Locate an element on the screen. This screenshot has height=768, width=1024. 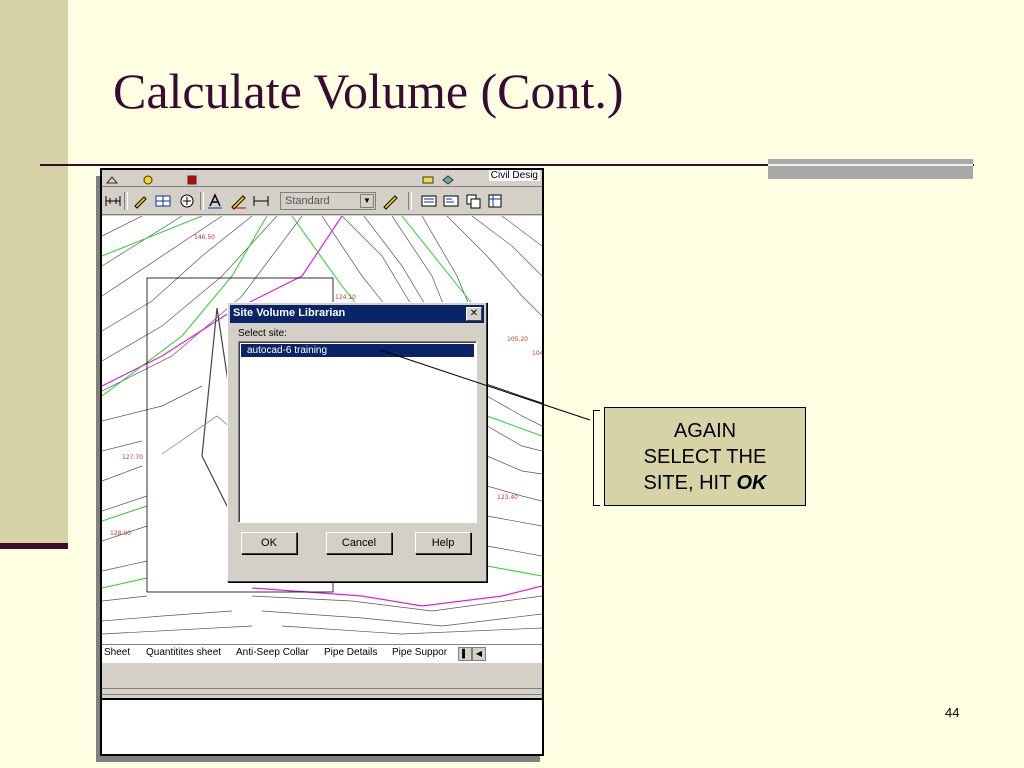
contour-label: 127.70 is located at coordinates (132, 457).